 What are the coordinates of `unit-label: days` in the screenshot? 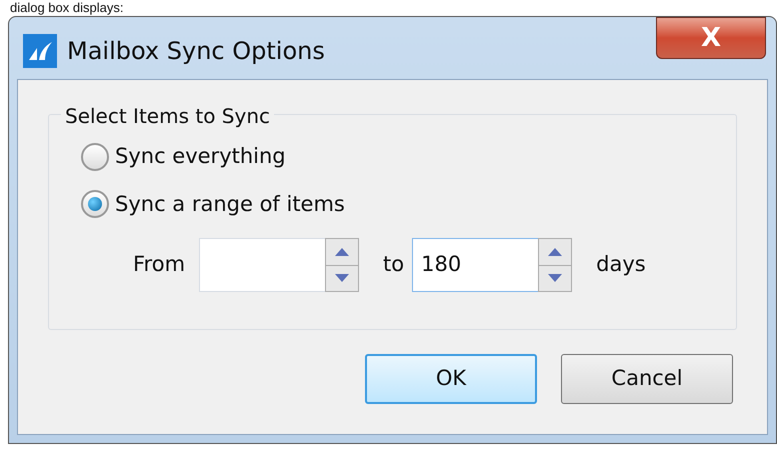 It's located at (621, 264).